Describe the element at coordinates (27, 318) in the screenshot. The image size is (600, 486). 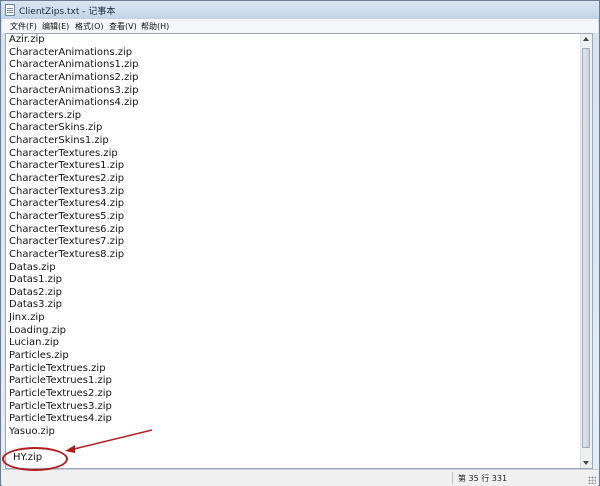
I see `text-line: Jinx.zip` at that location.